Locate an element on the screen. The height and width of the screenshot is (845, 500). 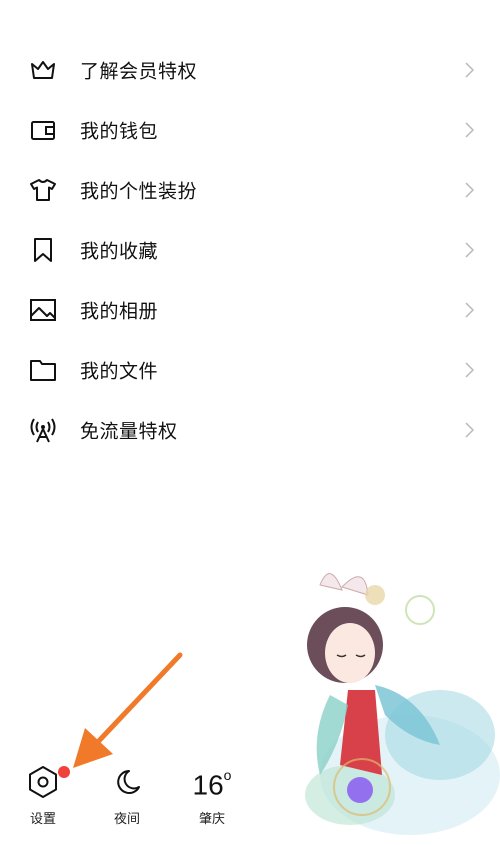
menu-item-label: 了解会员特权 is located at coordinates (139, 71).